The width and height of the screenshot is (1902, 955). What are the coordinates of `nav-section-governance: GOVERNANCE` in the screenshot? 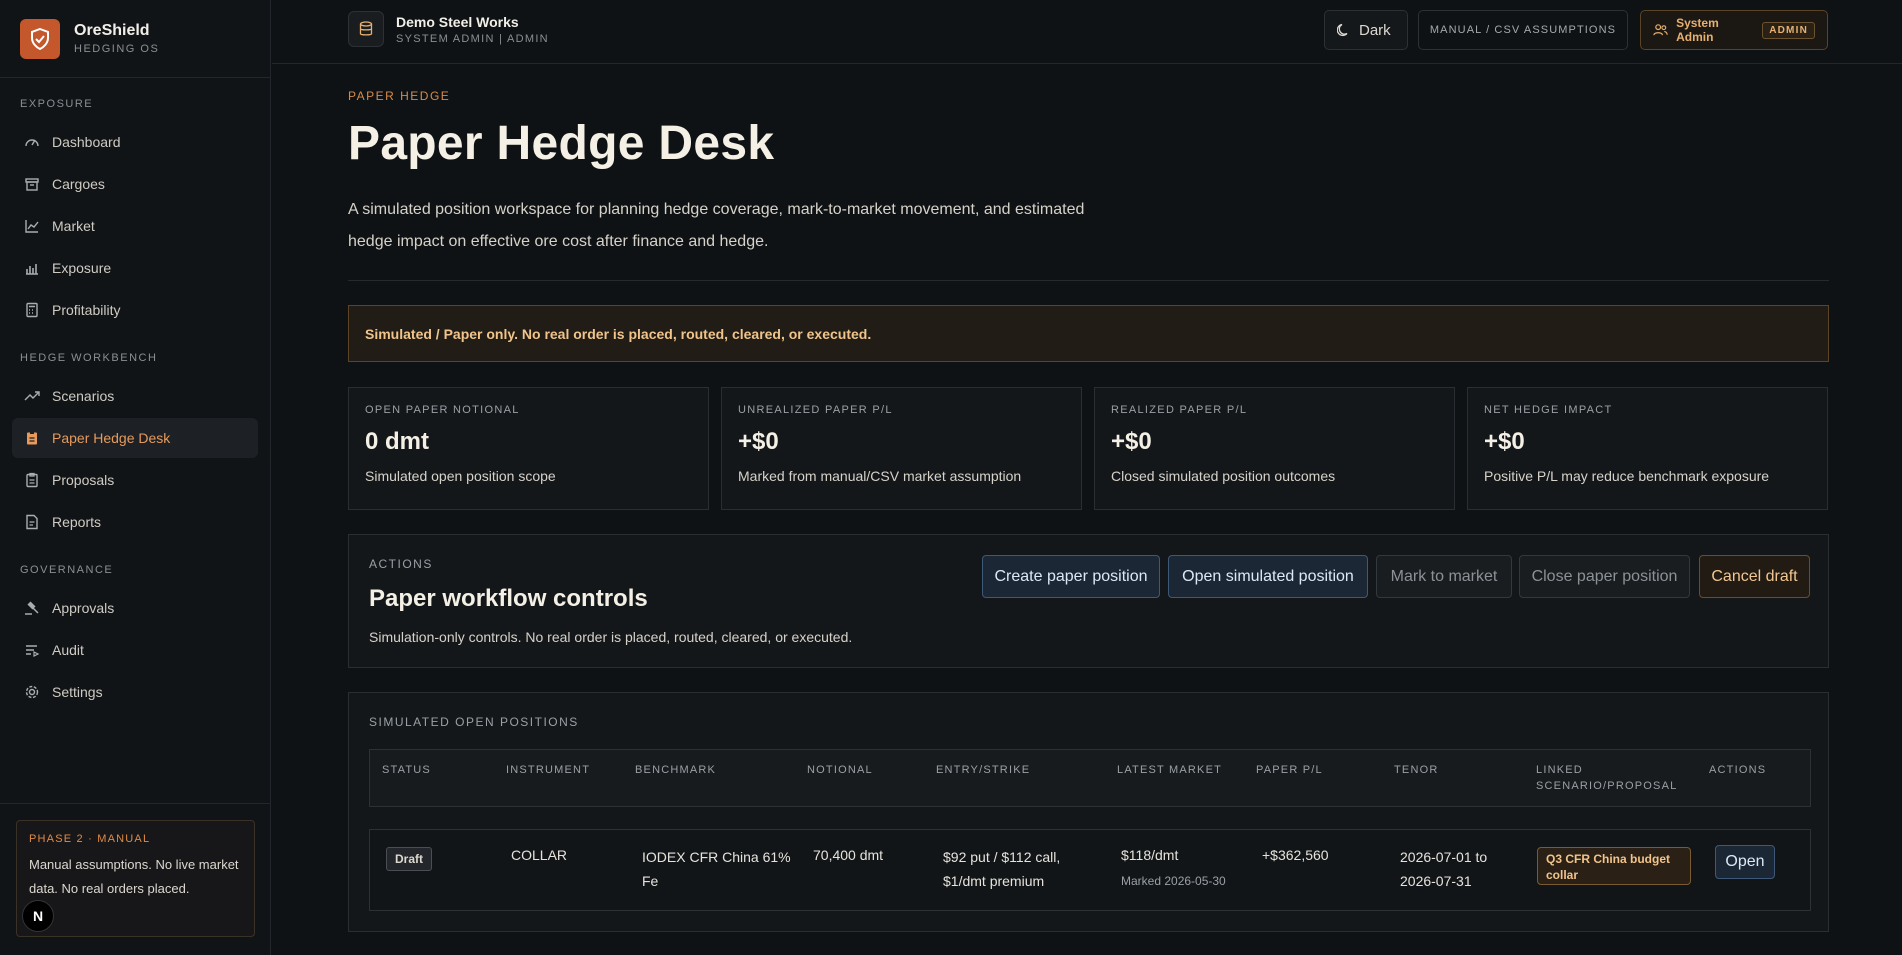 It's located at (67, 570).